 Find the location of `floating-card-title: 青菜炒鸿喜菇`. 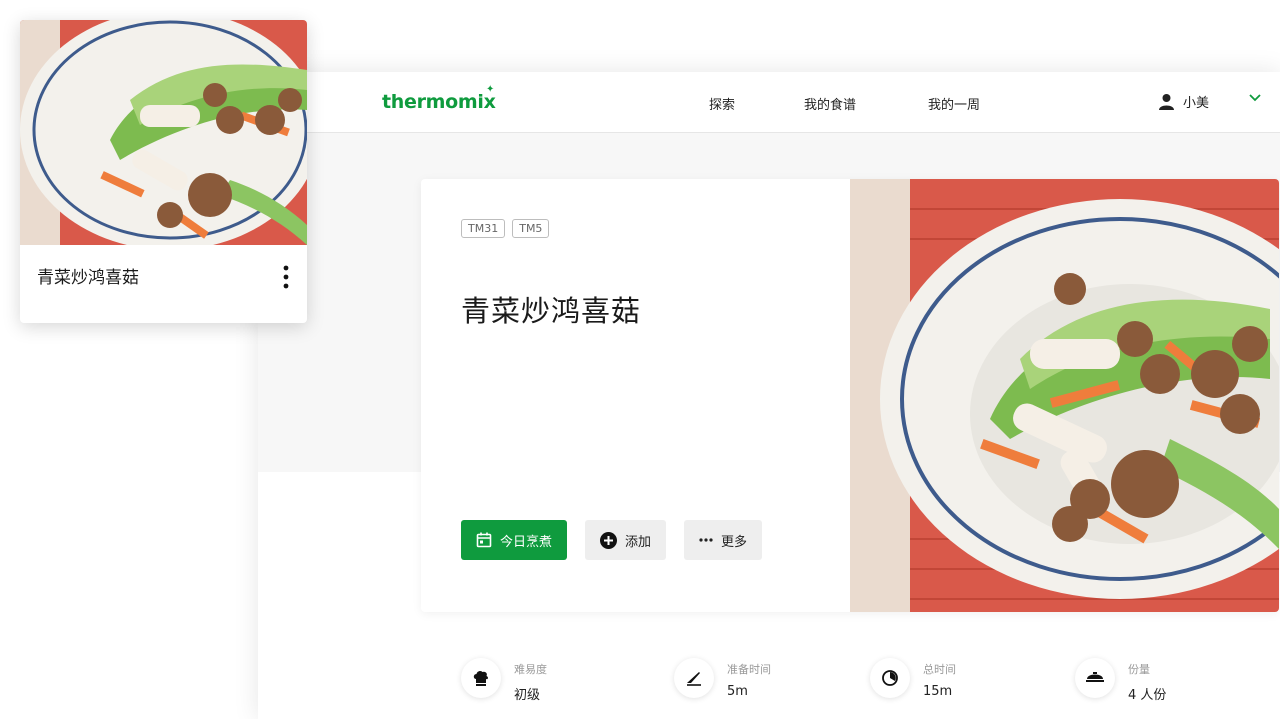

floating-card-title: 青菜炒鸿喜菇 is located at coordinates (88, 278).